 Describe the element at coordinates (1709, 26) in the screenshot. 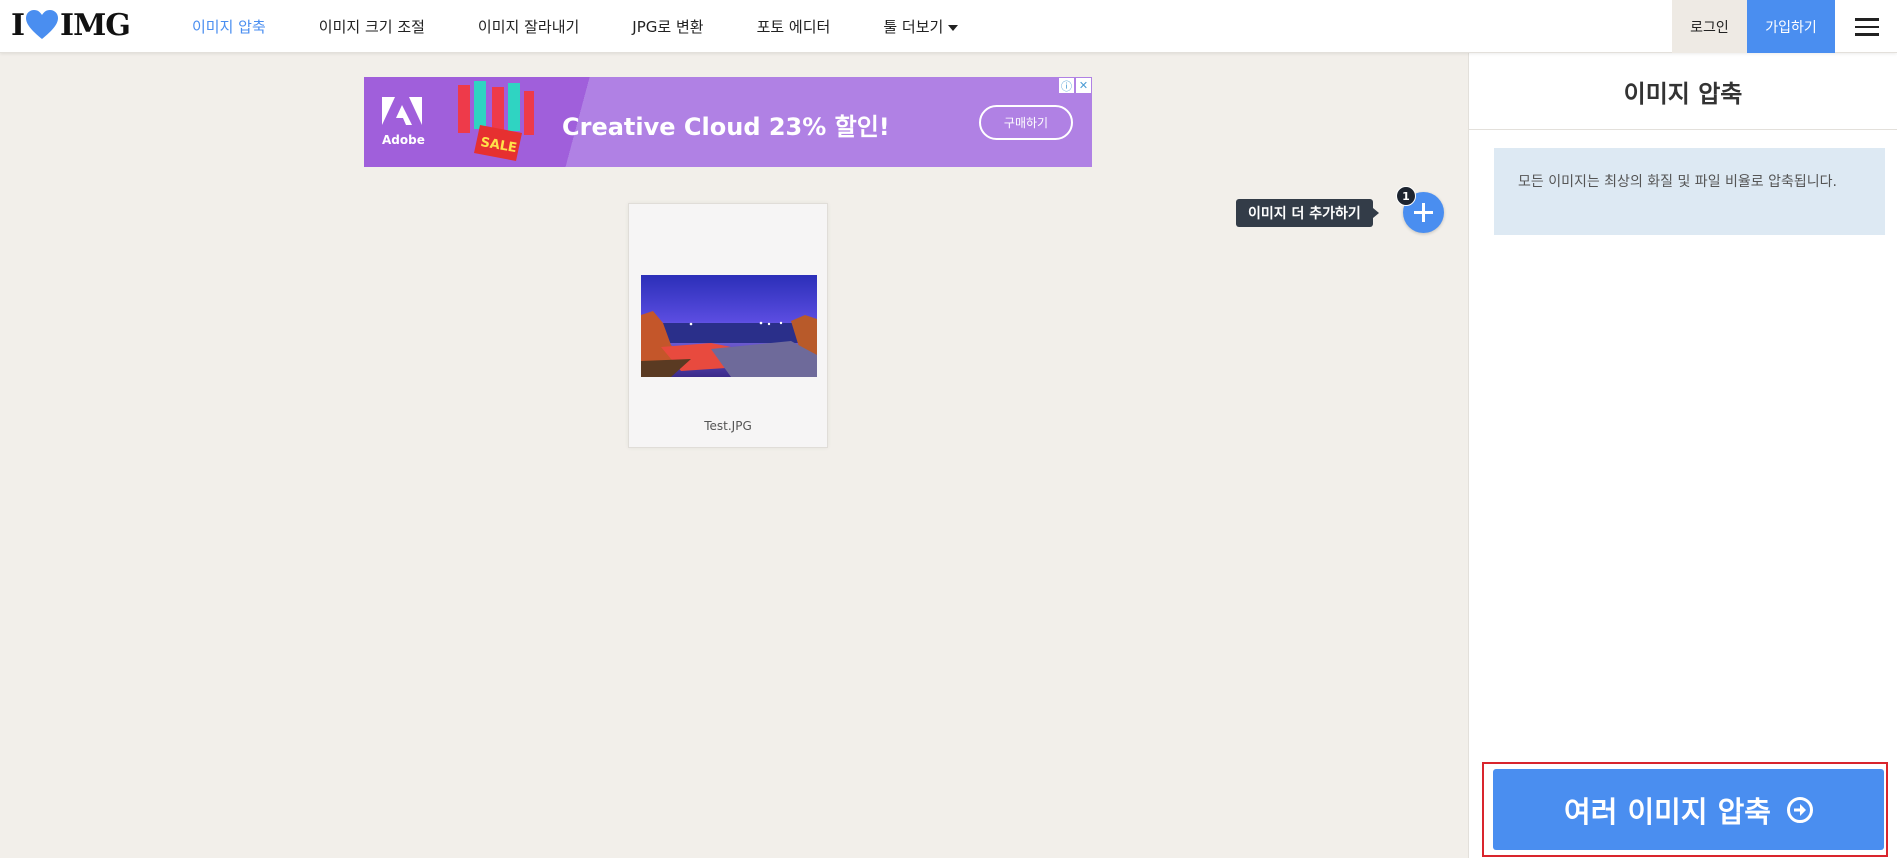

I see `login-button: 로그인` at that location.